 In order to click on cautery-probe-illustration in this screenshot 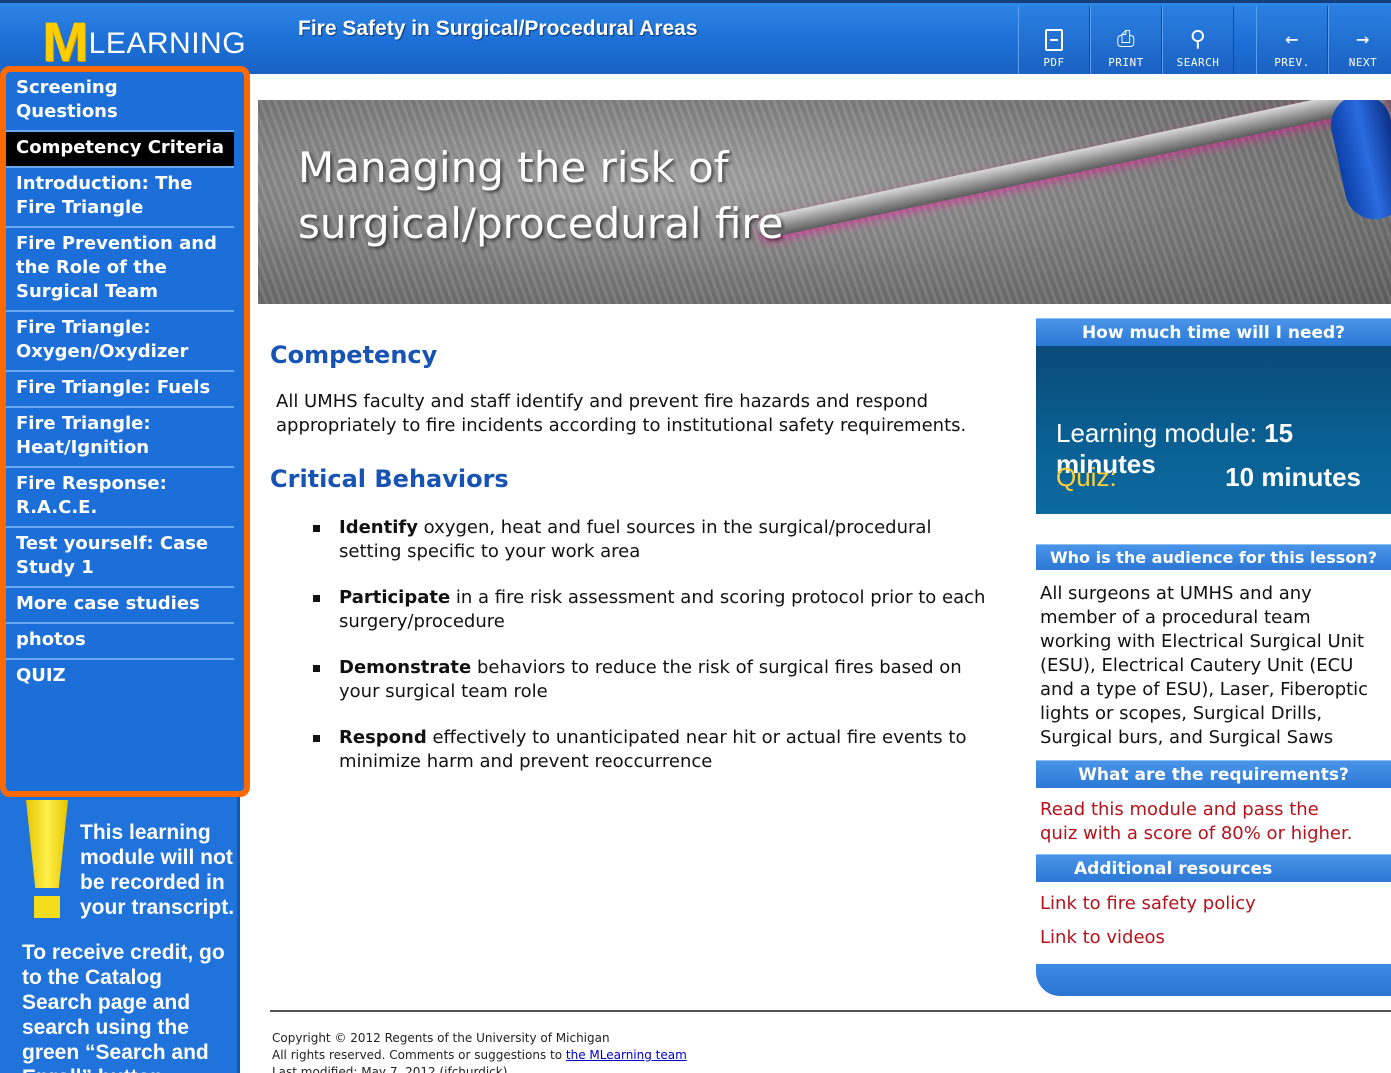, I will do `click(1071, 170)`.